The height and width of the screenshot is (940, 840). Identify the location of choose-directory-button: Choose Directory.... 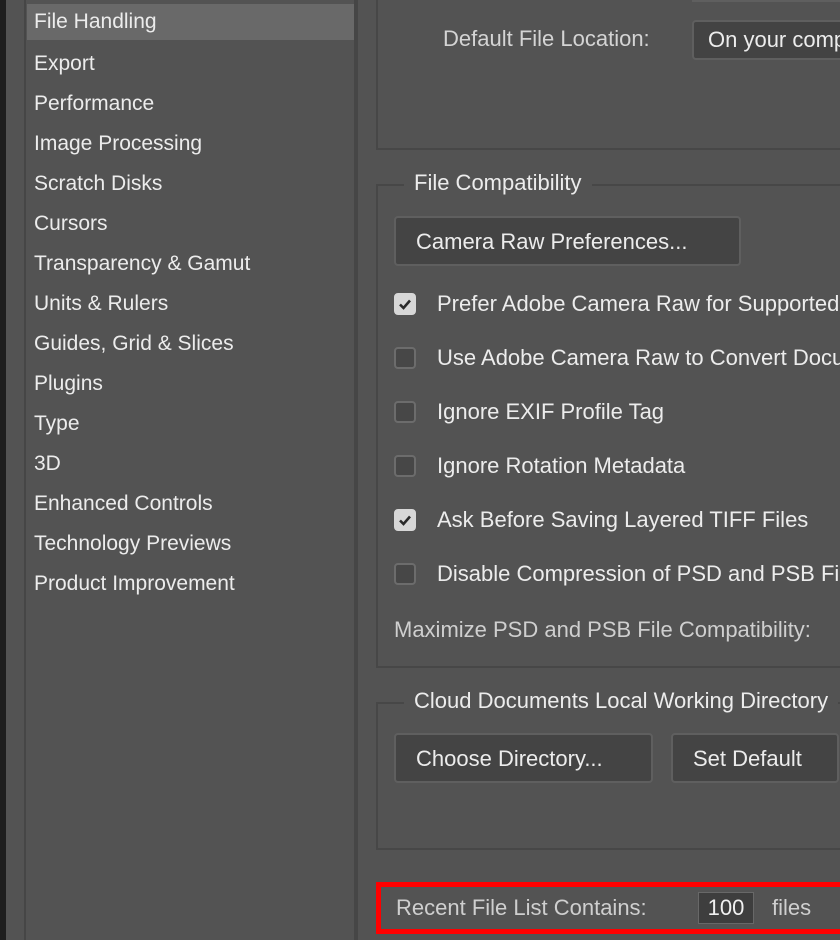
(523, 758).